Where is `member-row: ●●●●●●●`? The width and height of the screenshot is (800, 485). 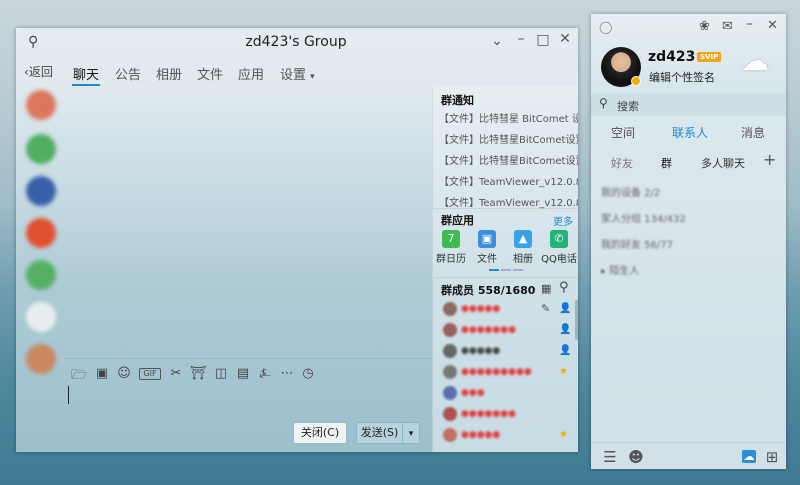
member-row: ●●●●●●● is located at coordinates (508, 415).